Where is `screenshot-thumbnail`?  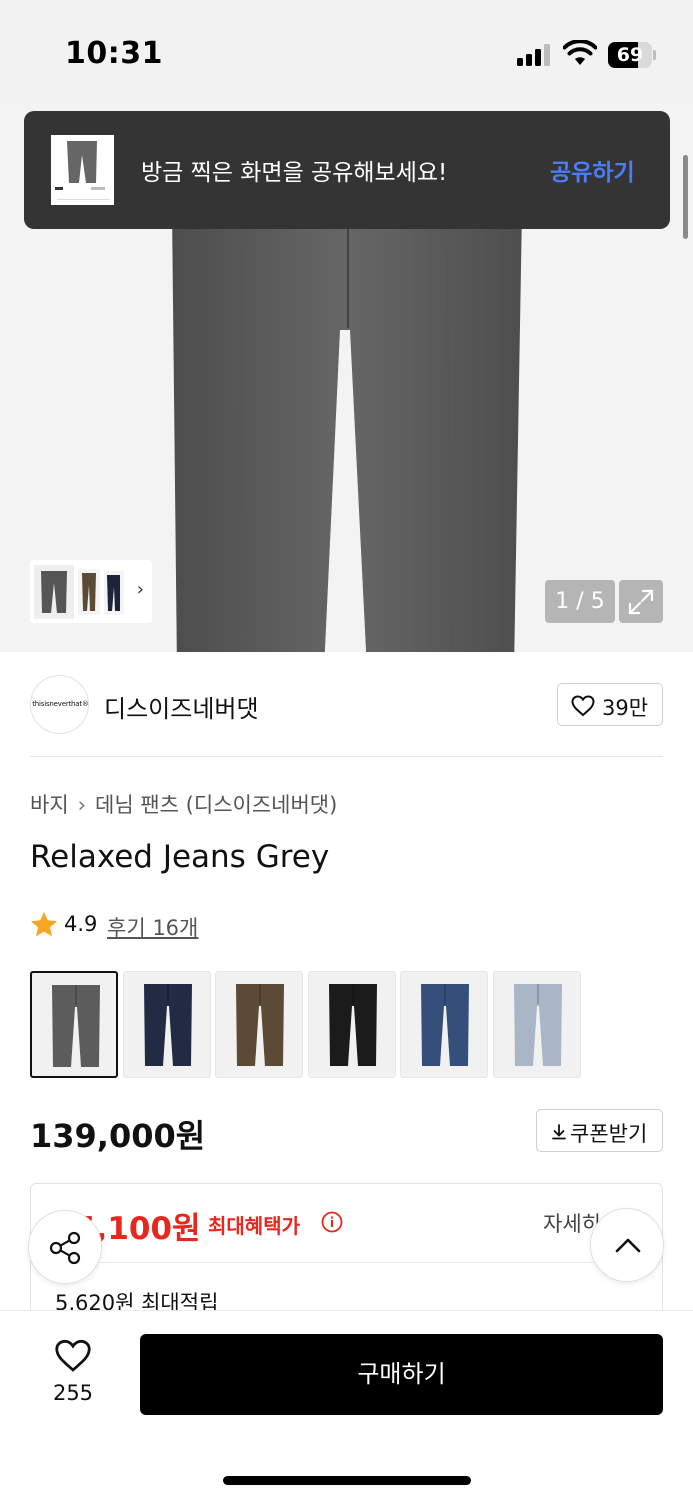
screenshot-thumbnail is located at coordinates (82, 170).